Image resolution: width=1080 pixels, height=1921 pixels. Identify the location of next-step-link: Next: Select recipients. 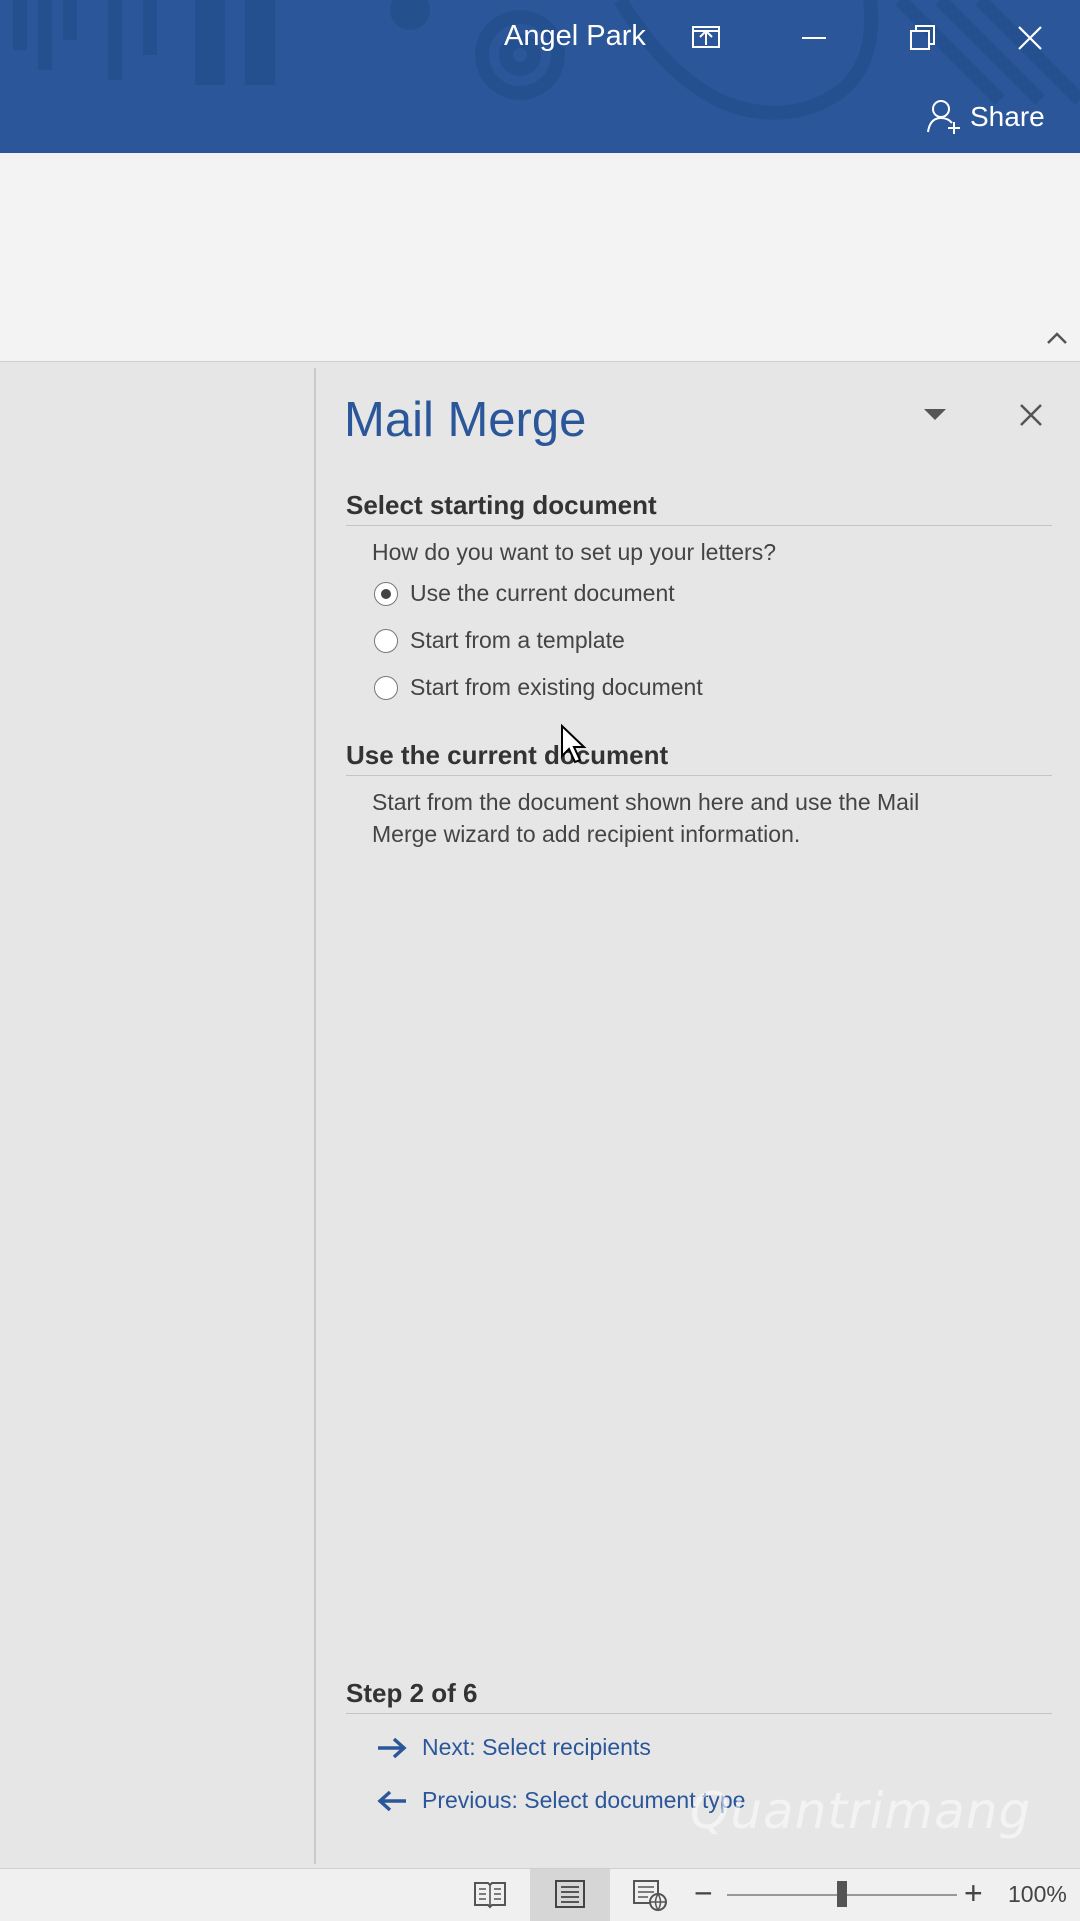
(513, 1747).